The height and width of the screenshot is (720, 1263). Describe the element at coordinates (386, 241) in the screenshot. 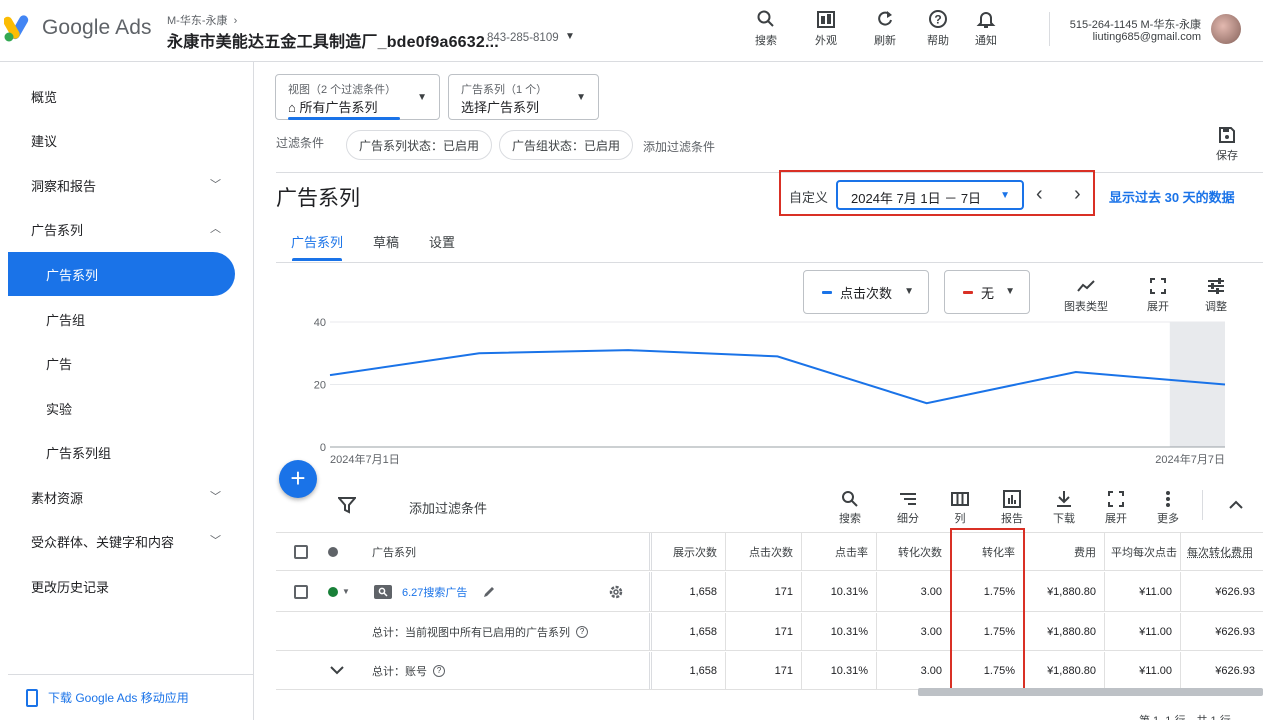

I see `tab-drafts: 草稿` at that location.